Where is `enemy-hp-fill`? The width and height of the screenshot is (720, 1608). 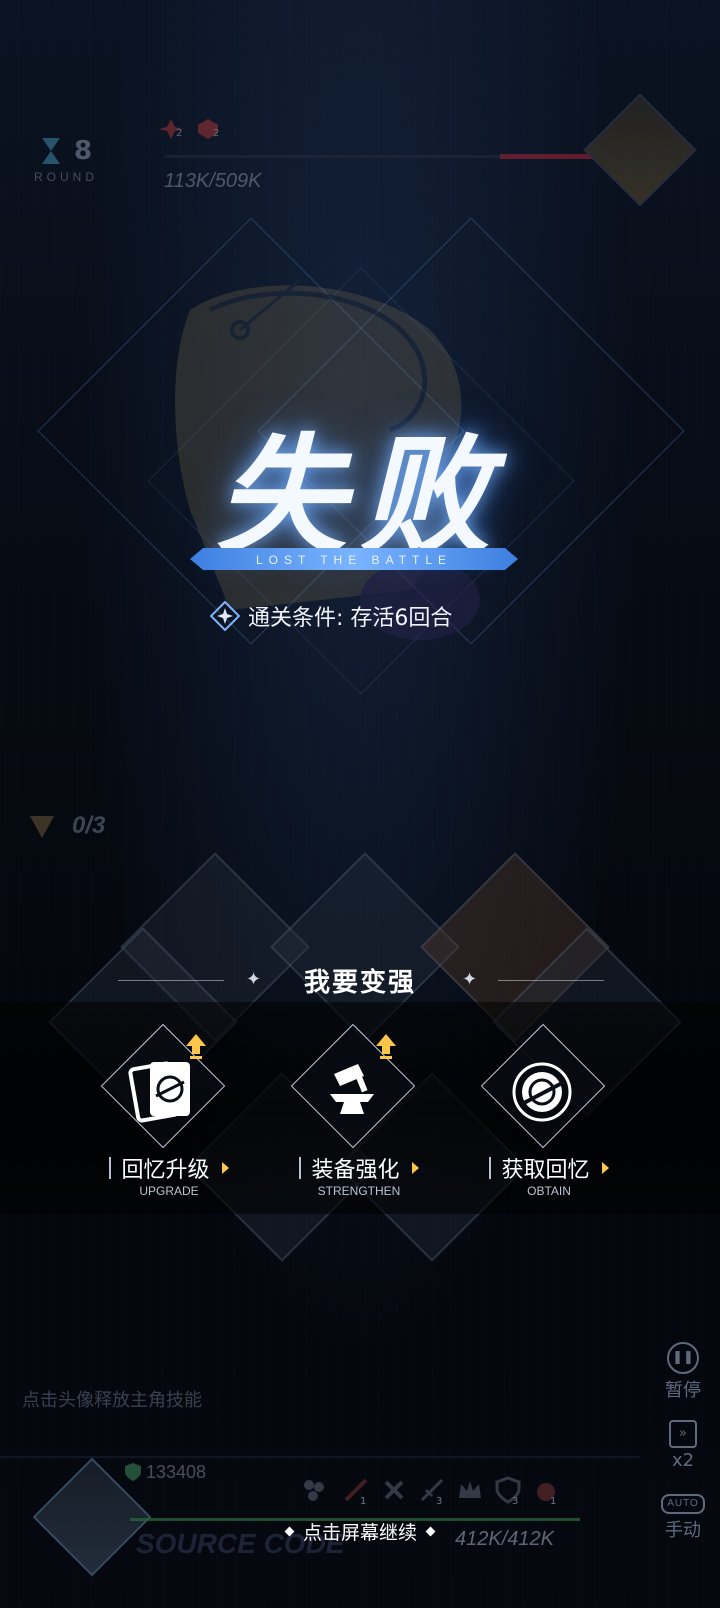
enemy-hp-fill is located at coordinates (546, 156).